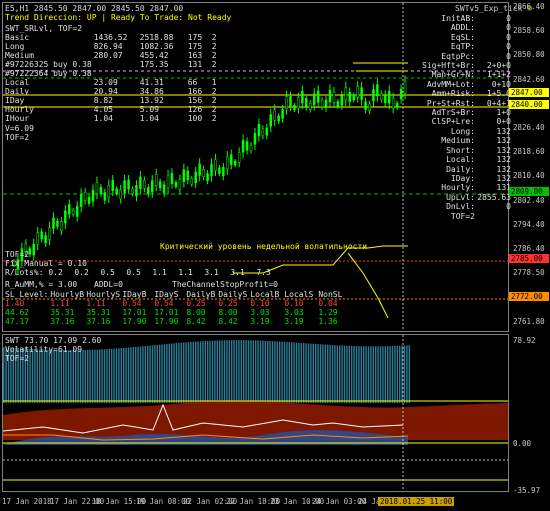  Describe the element at coordinates (134, 312) in the screenshot. I see `sl-cell: 17.01` at that location.